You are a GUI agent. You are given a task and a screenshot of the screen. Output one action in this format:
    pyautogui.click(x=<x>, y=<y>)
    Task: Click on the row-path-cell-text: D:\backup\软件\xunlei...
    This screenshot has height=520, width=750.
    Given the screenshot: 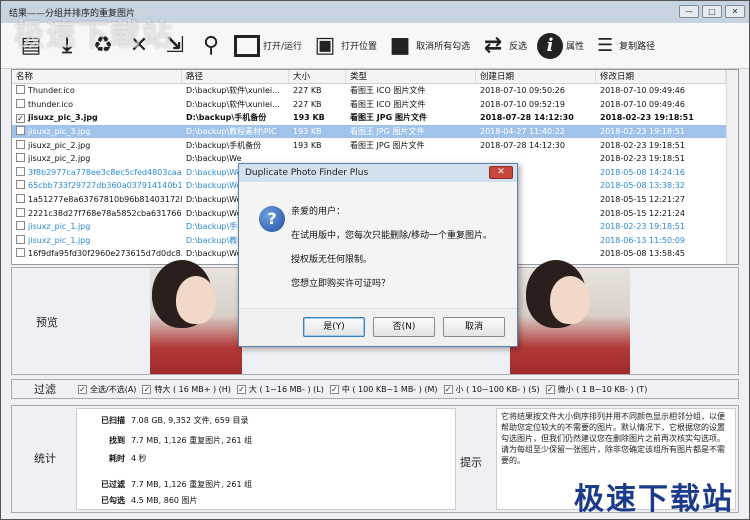 What is the action you would take?
    pyautogui.click(x=233, y=104)
    